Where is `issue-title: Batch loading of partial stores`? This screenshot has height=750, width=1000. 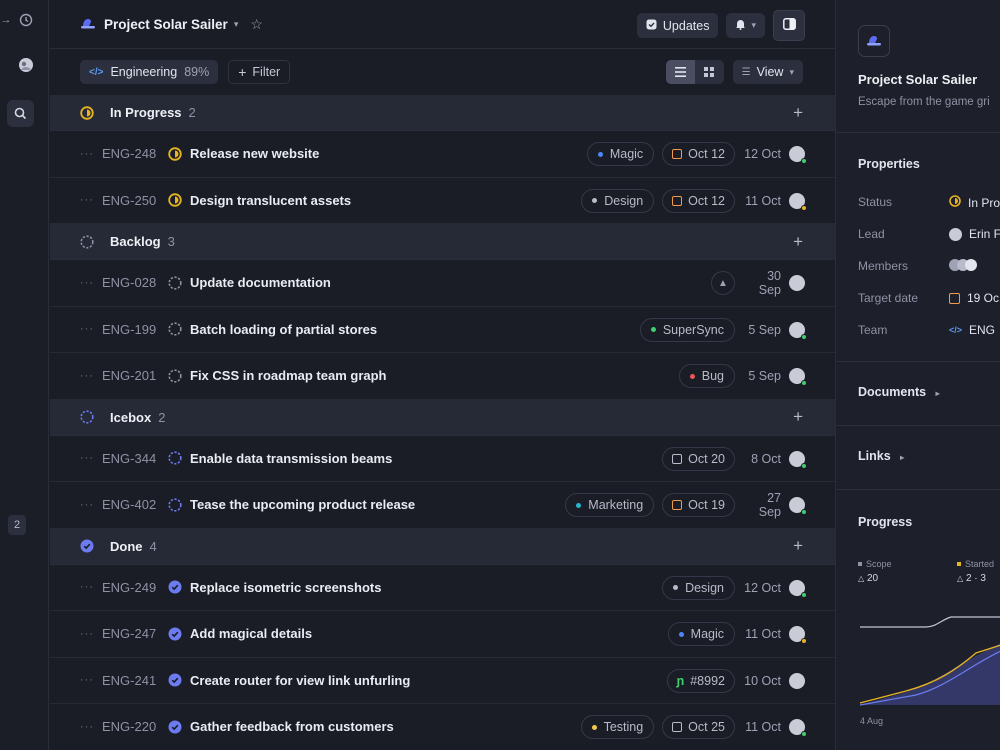 issue-title: Batch loading of partial stores is located at coordinates (283, 329).